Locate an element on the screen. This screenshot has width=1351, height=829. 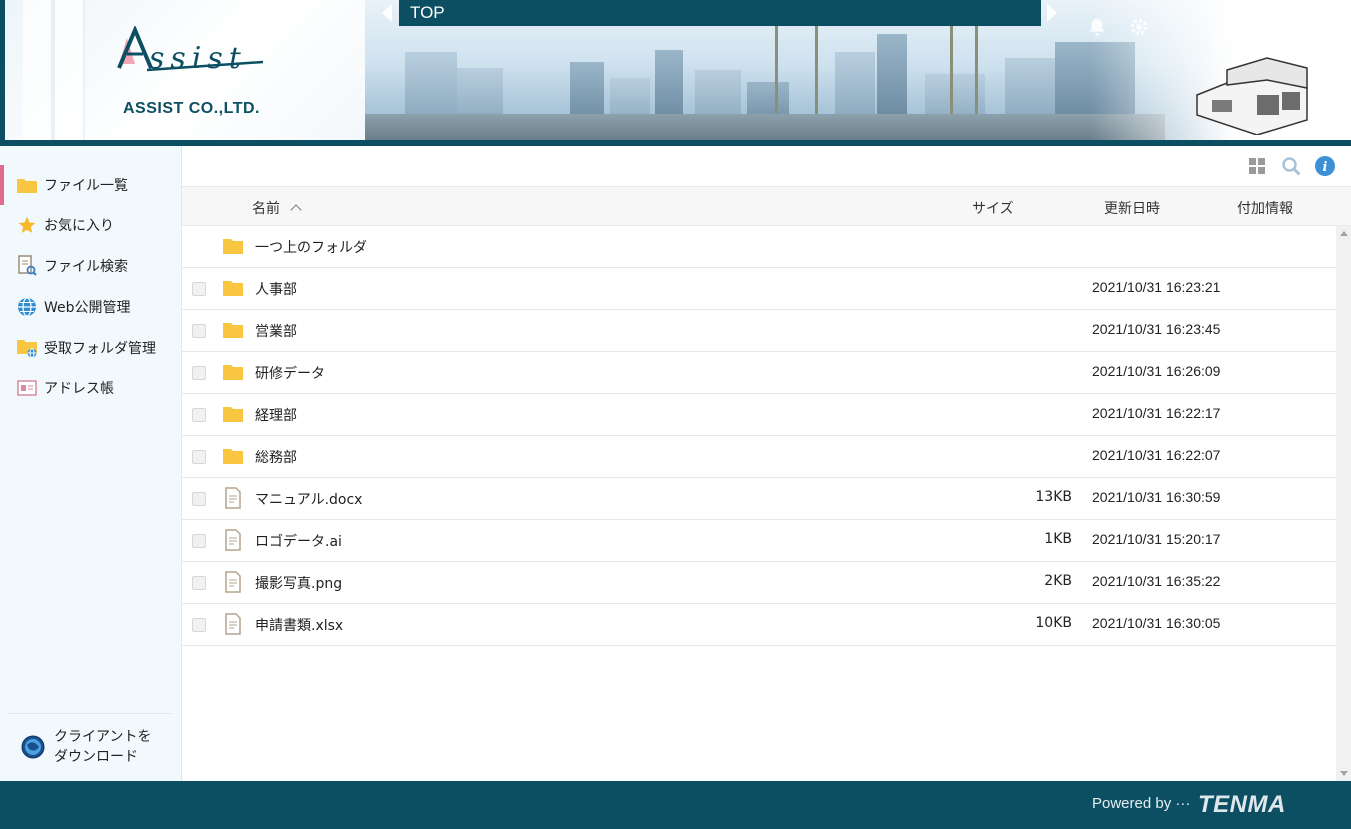
file-size: 2KB is located at coordinates (1058, 581).